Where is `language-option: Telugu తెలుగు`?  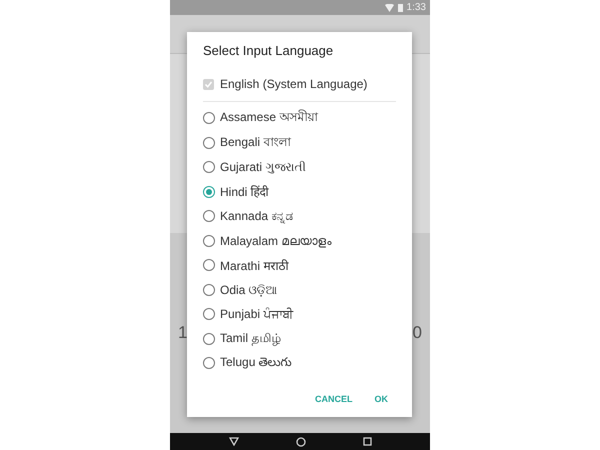
language-option: Telugu తెలుగు is located at coordinates (256, 363).